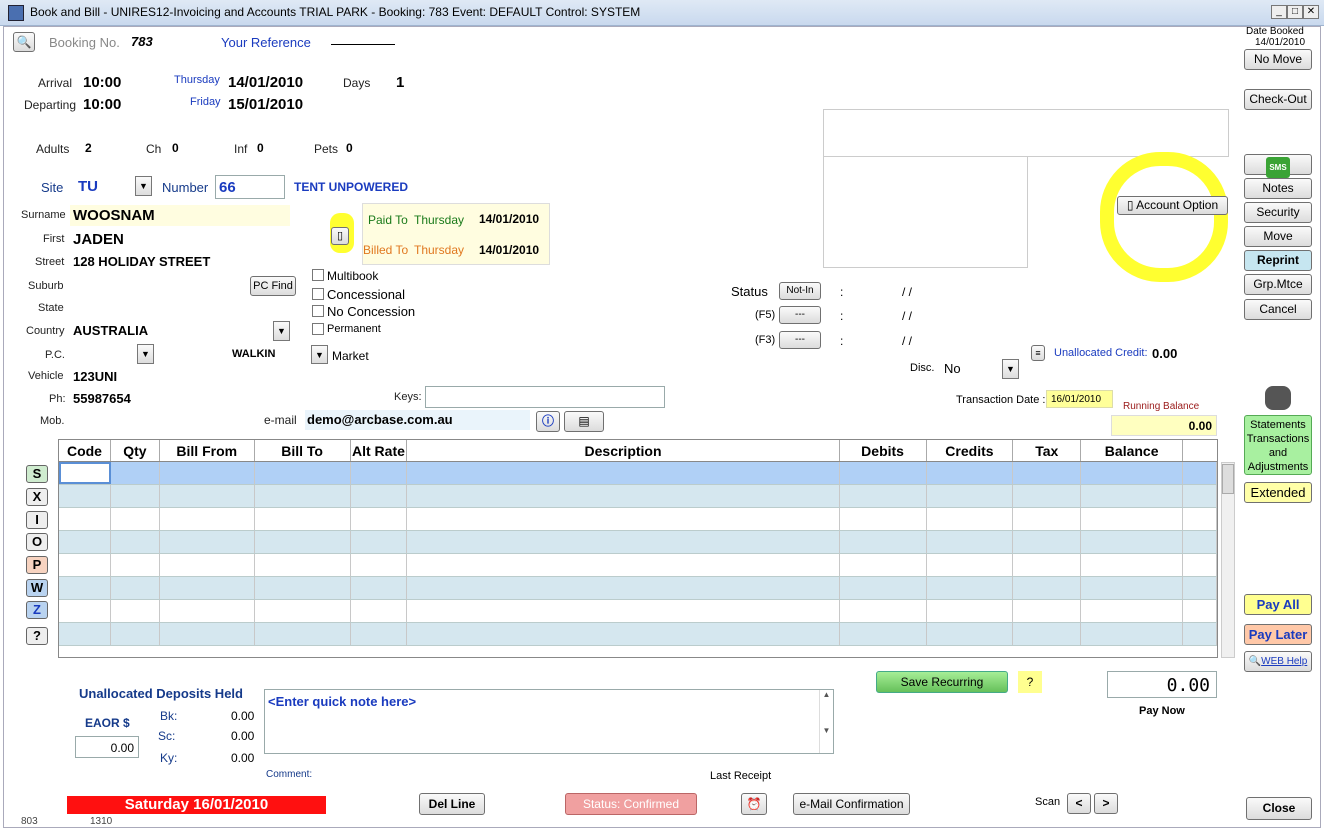 The width and height of the screenshot is (1324, 830). Describe the element at coordinates (379, 450) in the screenshot. I see `column-header: Alt Rate` at that location.